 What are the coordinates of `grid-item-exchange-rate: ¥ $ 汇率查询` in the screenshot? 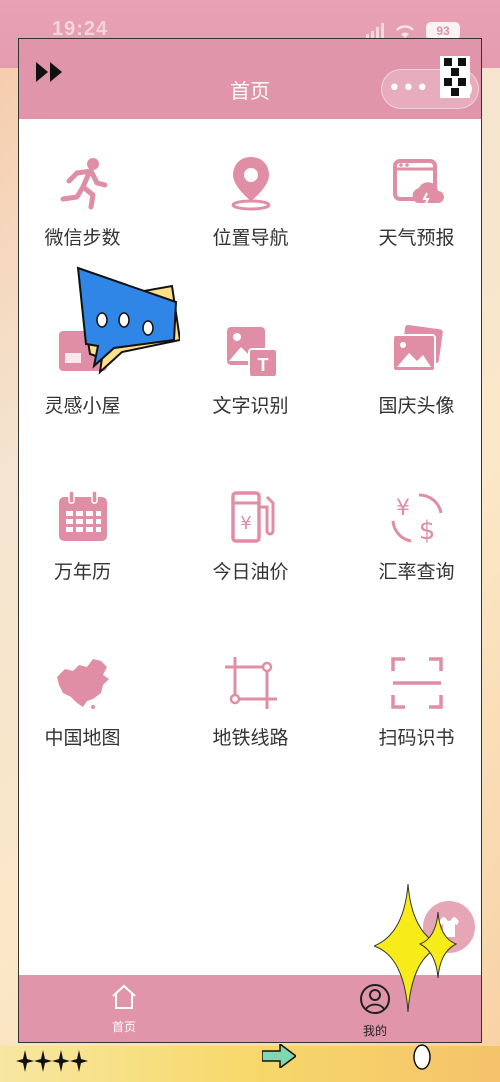 It's located at (410, 549).